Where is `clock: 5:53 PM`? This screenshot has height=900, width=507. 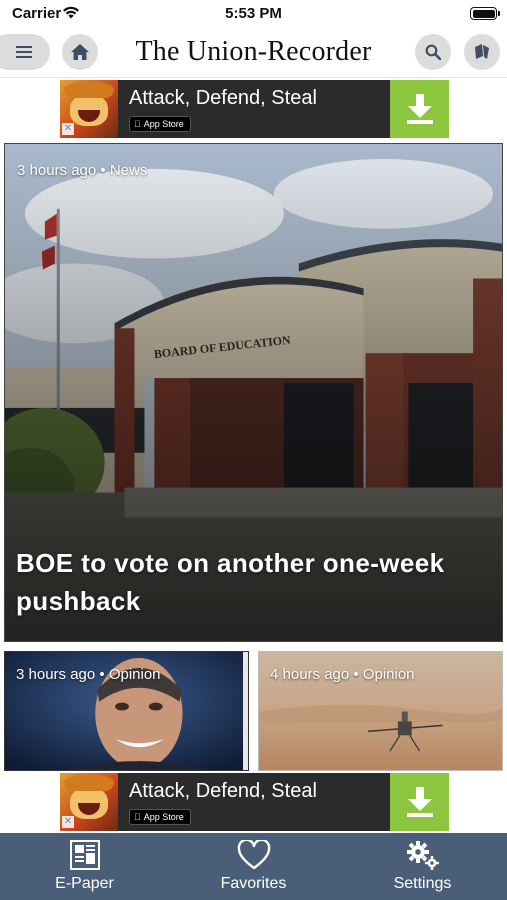
clock: 5:53 PM is located at coordinates (253, 13).